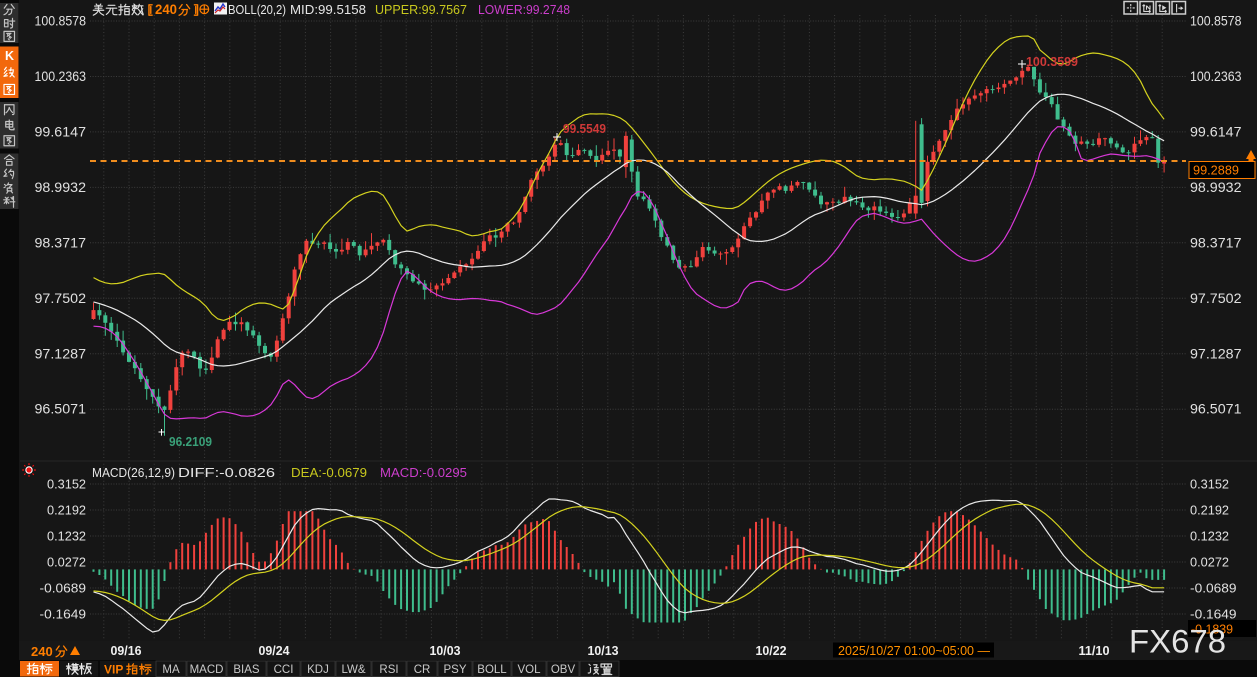 Image resolution: width=1257 pixels, height=677 pixels. Describe the element at coordinates (328, 9) in the screenshot. I see `svg-text: MID:99.5158` at that location.